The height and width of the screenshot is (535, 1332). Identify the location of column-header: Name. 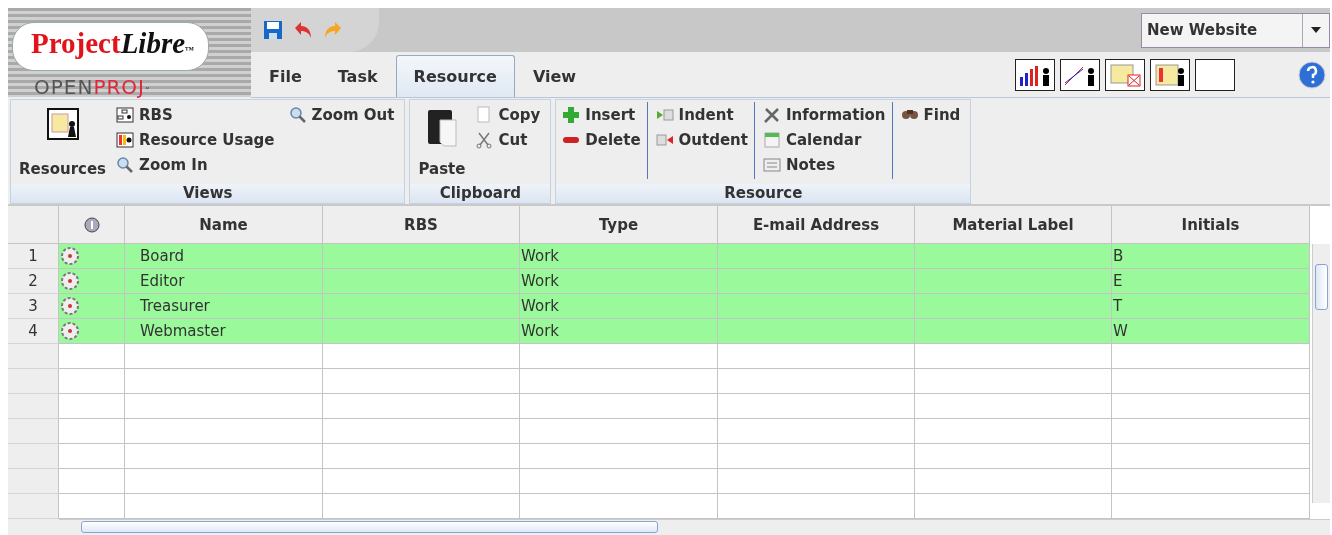
(224, 225).